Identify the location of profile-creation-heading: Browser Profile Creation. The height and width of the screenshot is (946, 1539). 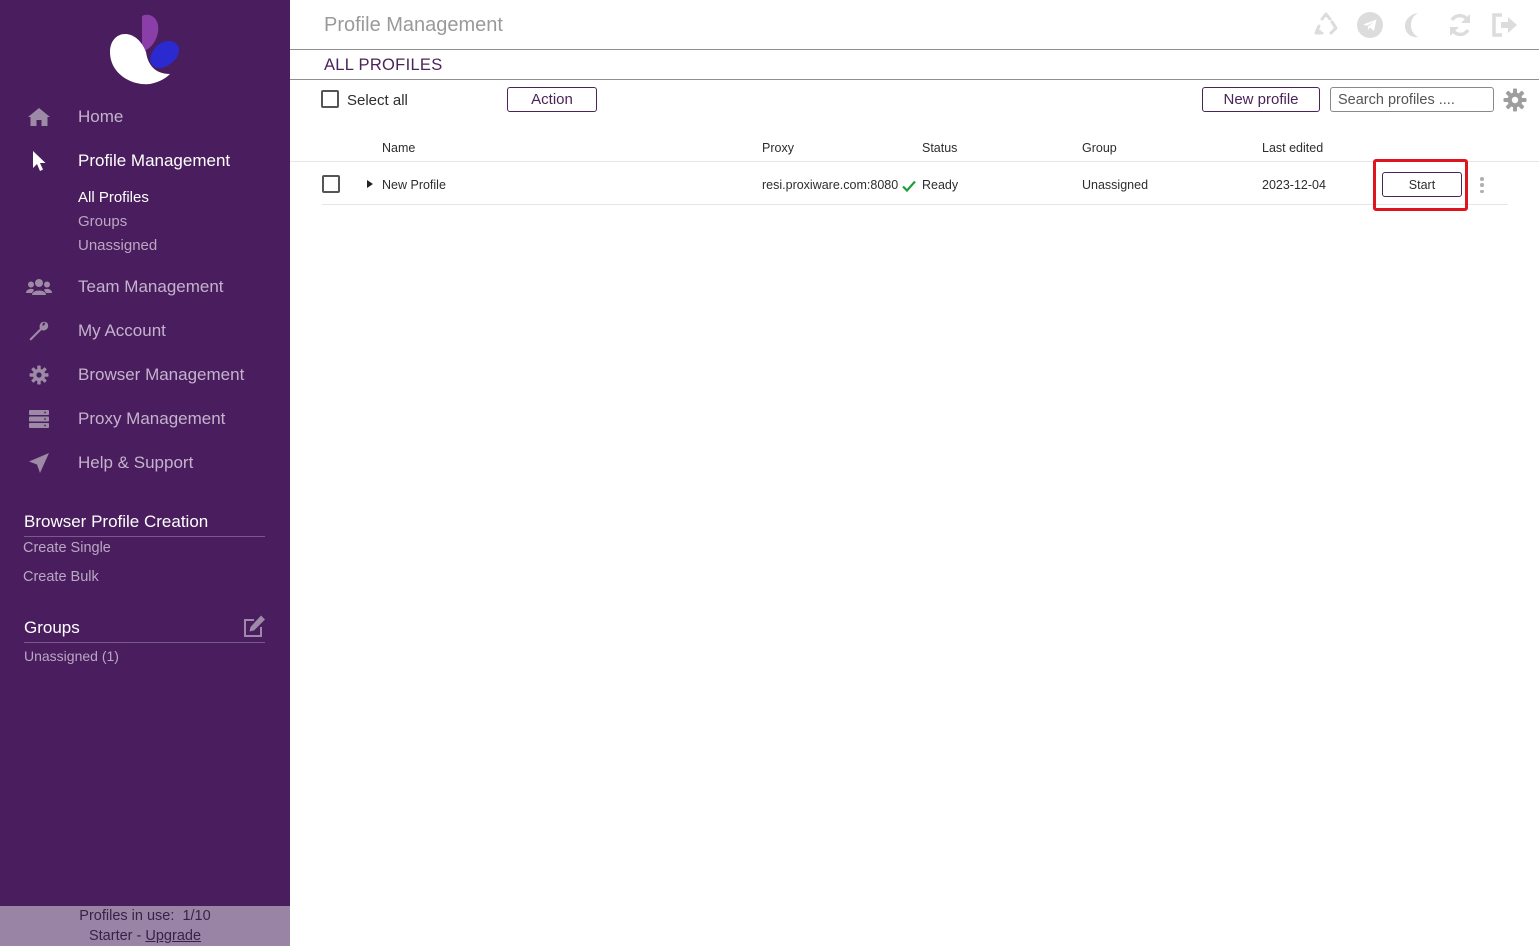
(144, 524).